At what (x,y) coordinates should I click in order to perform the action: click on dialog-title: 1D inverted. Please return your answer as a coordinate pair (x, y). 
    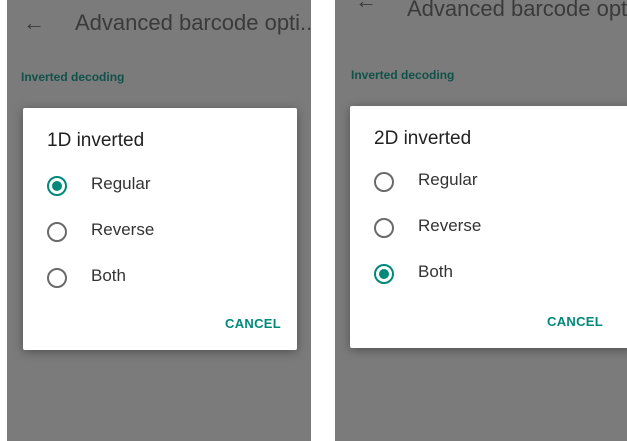
    Looking at the image, I should click on (96, 140).